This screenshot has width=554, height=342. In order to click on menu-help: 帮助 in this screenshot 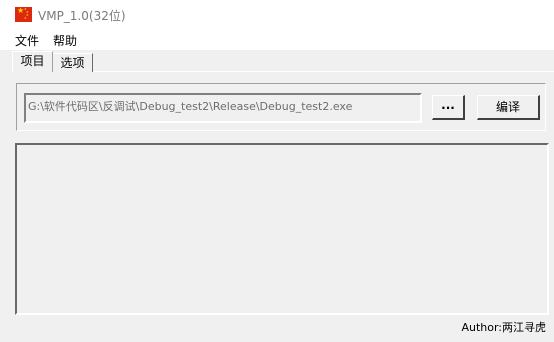, I will do `click(65, 40)`.